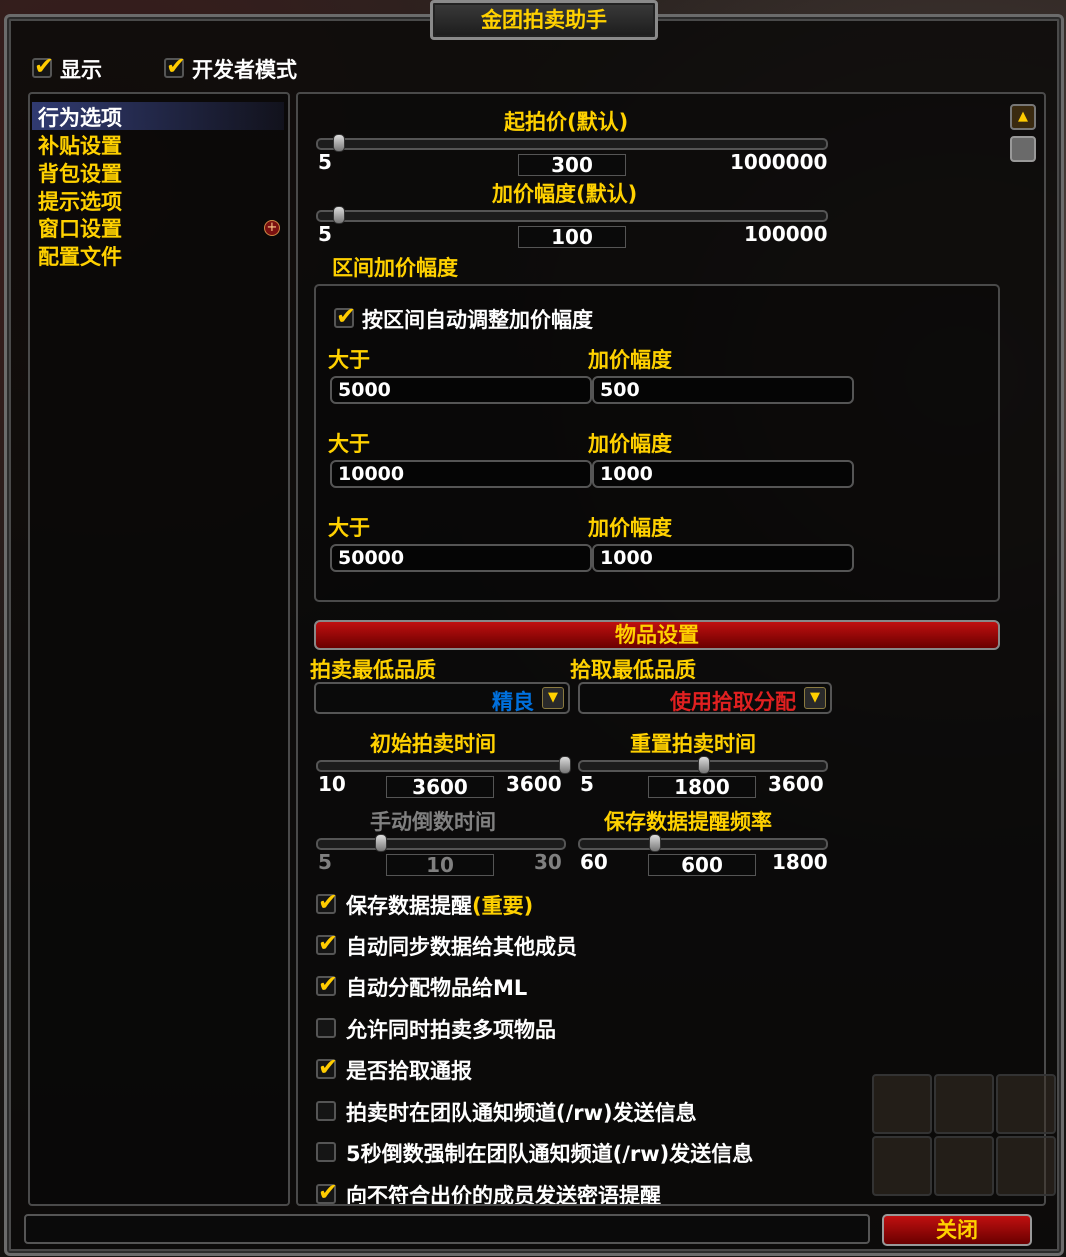  What do you see at coordinates (461, 947) in the screenshot?
I see `option-label: 自动同步数据给其他成员` at bounding box center [461, 947].